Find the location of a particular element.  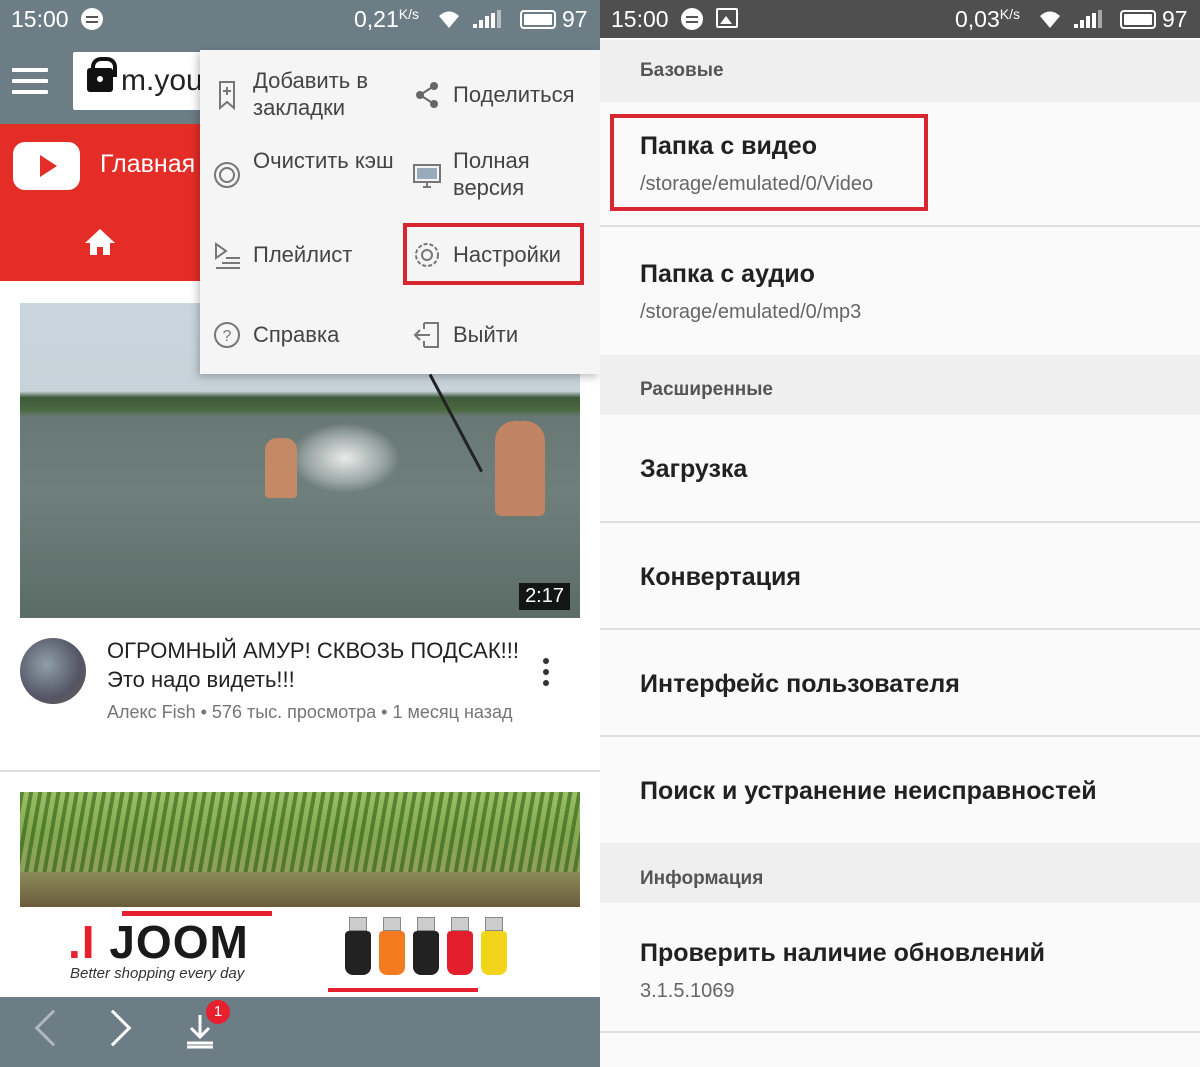

menu-item-full-version: Полная версия is located at coordinates (500, 178).